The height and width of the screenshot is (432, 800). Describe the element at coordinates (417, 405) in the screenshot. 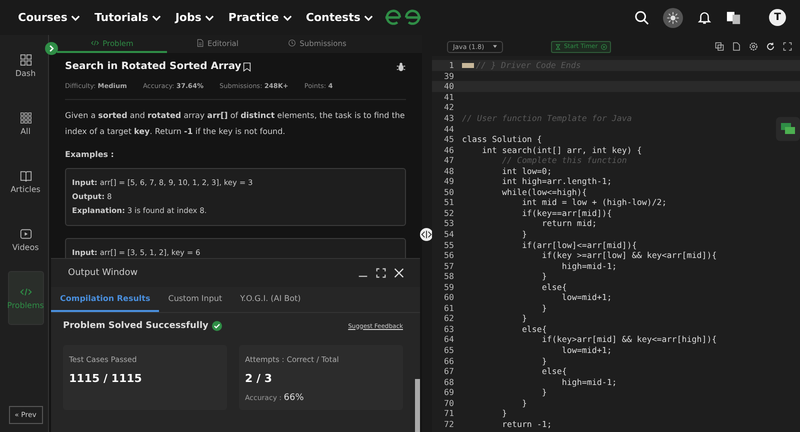

I see `scrollbar` at that location.